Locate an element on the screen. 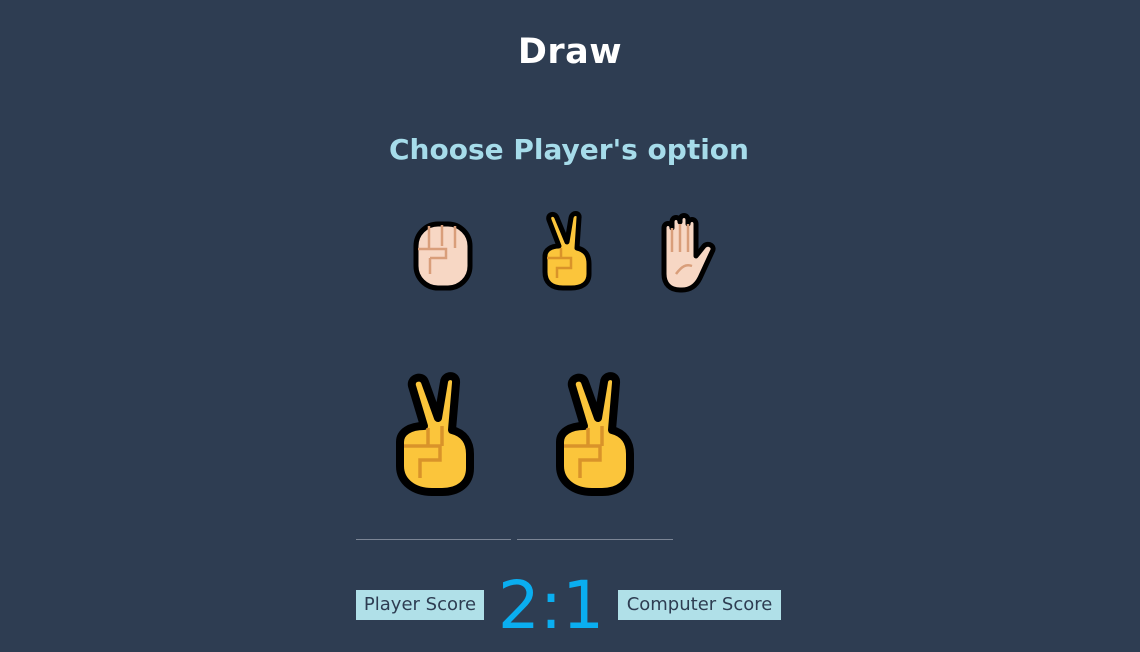  computer-choice-hand is located at coordinates (595, 438).